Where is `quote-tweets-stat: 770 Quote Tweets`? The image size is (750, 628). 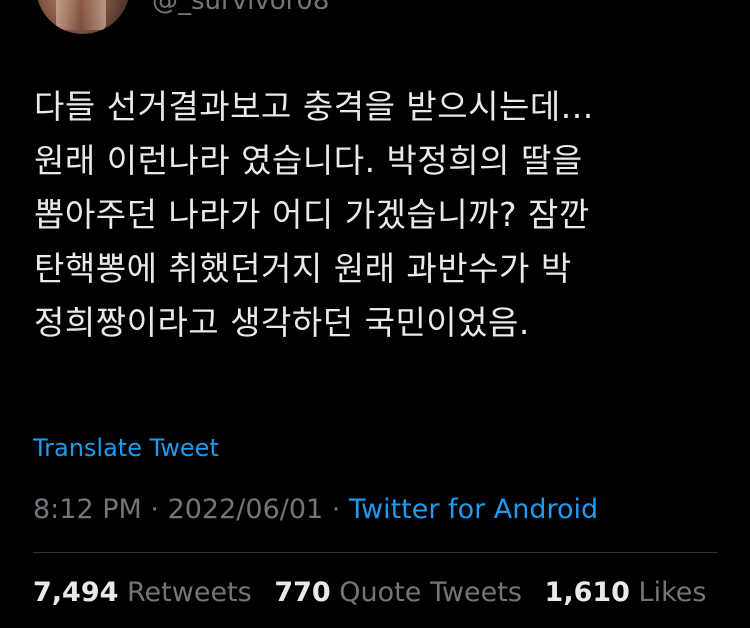 quote-tweets-stat: 770 Quote Tweets is located at coordinates (398, 592).